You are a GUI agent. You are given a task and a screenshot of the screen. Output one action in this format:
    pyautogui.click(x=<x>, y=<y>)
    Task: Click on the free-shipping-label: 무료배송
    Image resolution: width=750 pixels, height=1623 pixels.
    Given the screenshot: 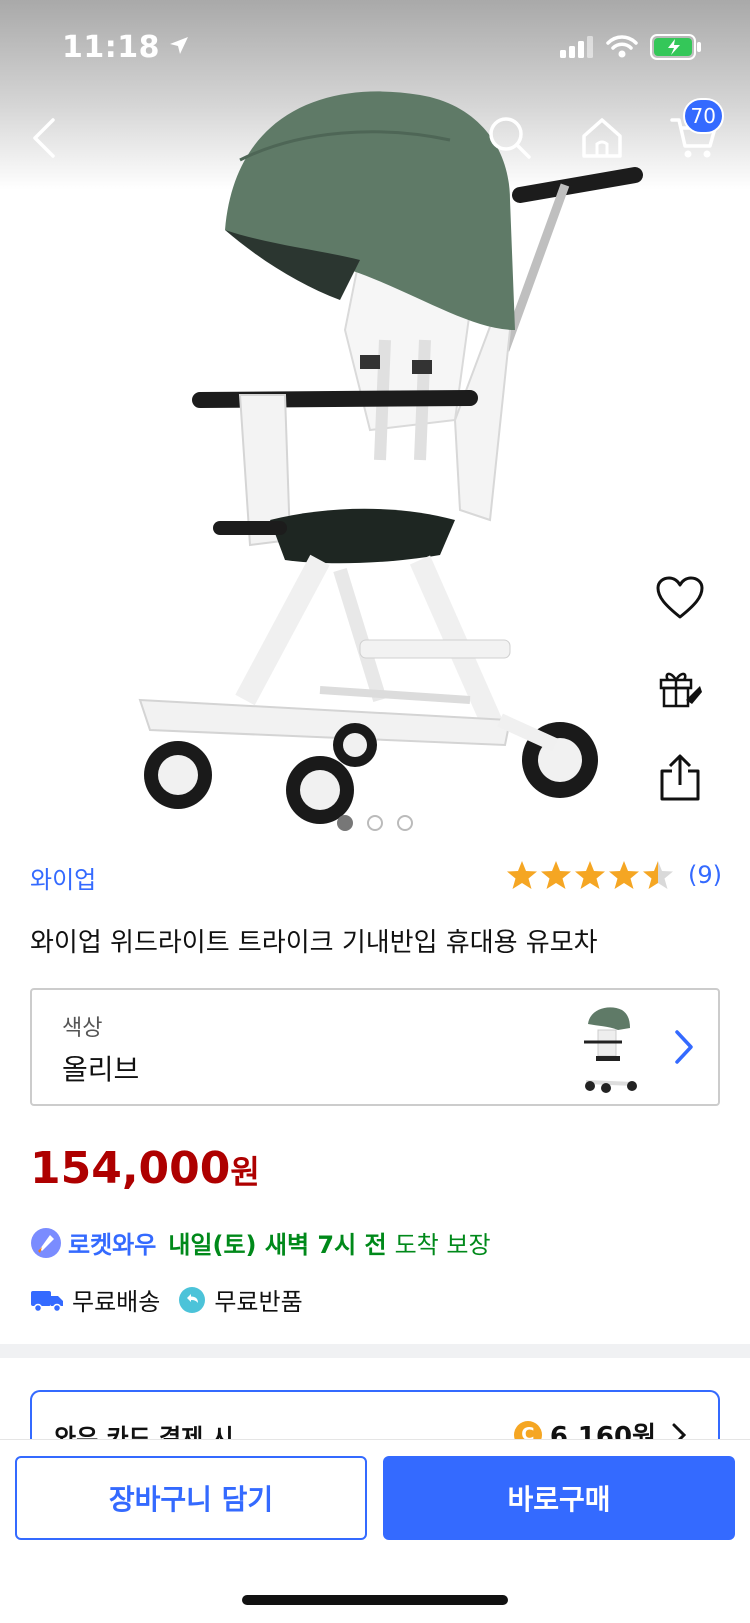 What is the action you would take?
    pyautogui.click(x=116, y=1302)
    